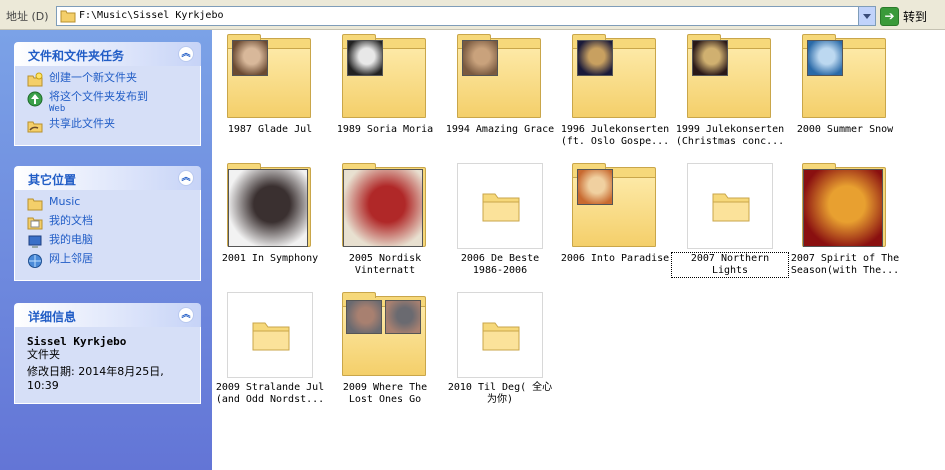 This screenshot has height=470, width=945. I want to click on folder-item: 2009 Where The Lost Ones Go, so click(385, 350).